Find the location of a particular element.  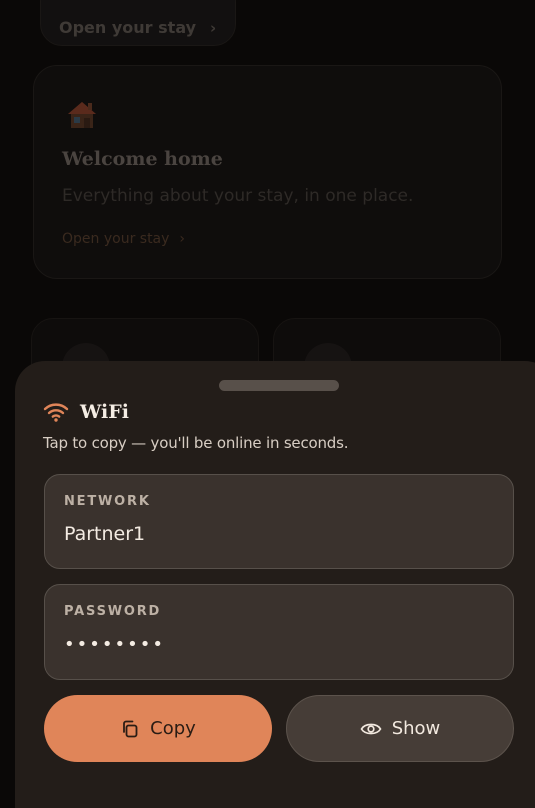

password-label: PASSWORD is located at coordinates (113, 611).